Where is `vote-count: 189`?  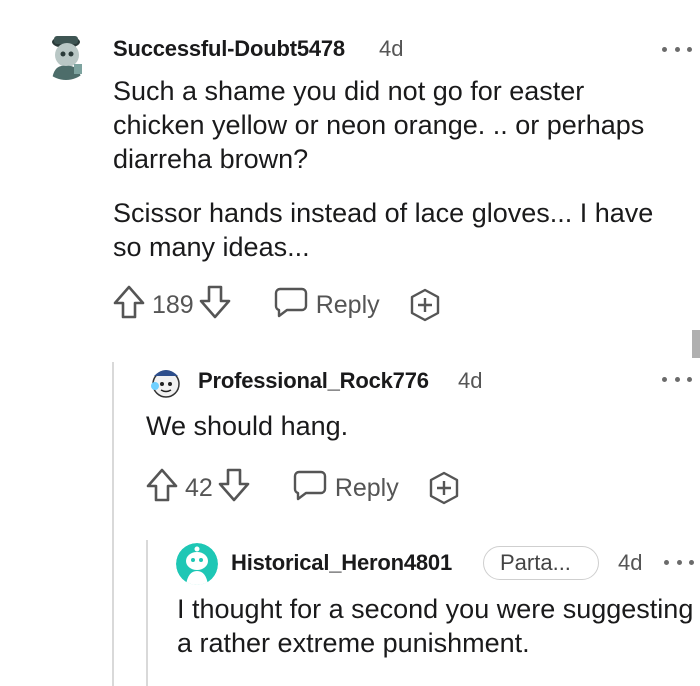
vote-count: 189 is located at coordinates (173, 304).